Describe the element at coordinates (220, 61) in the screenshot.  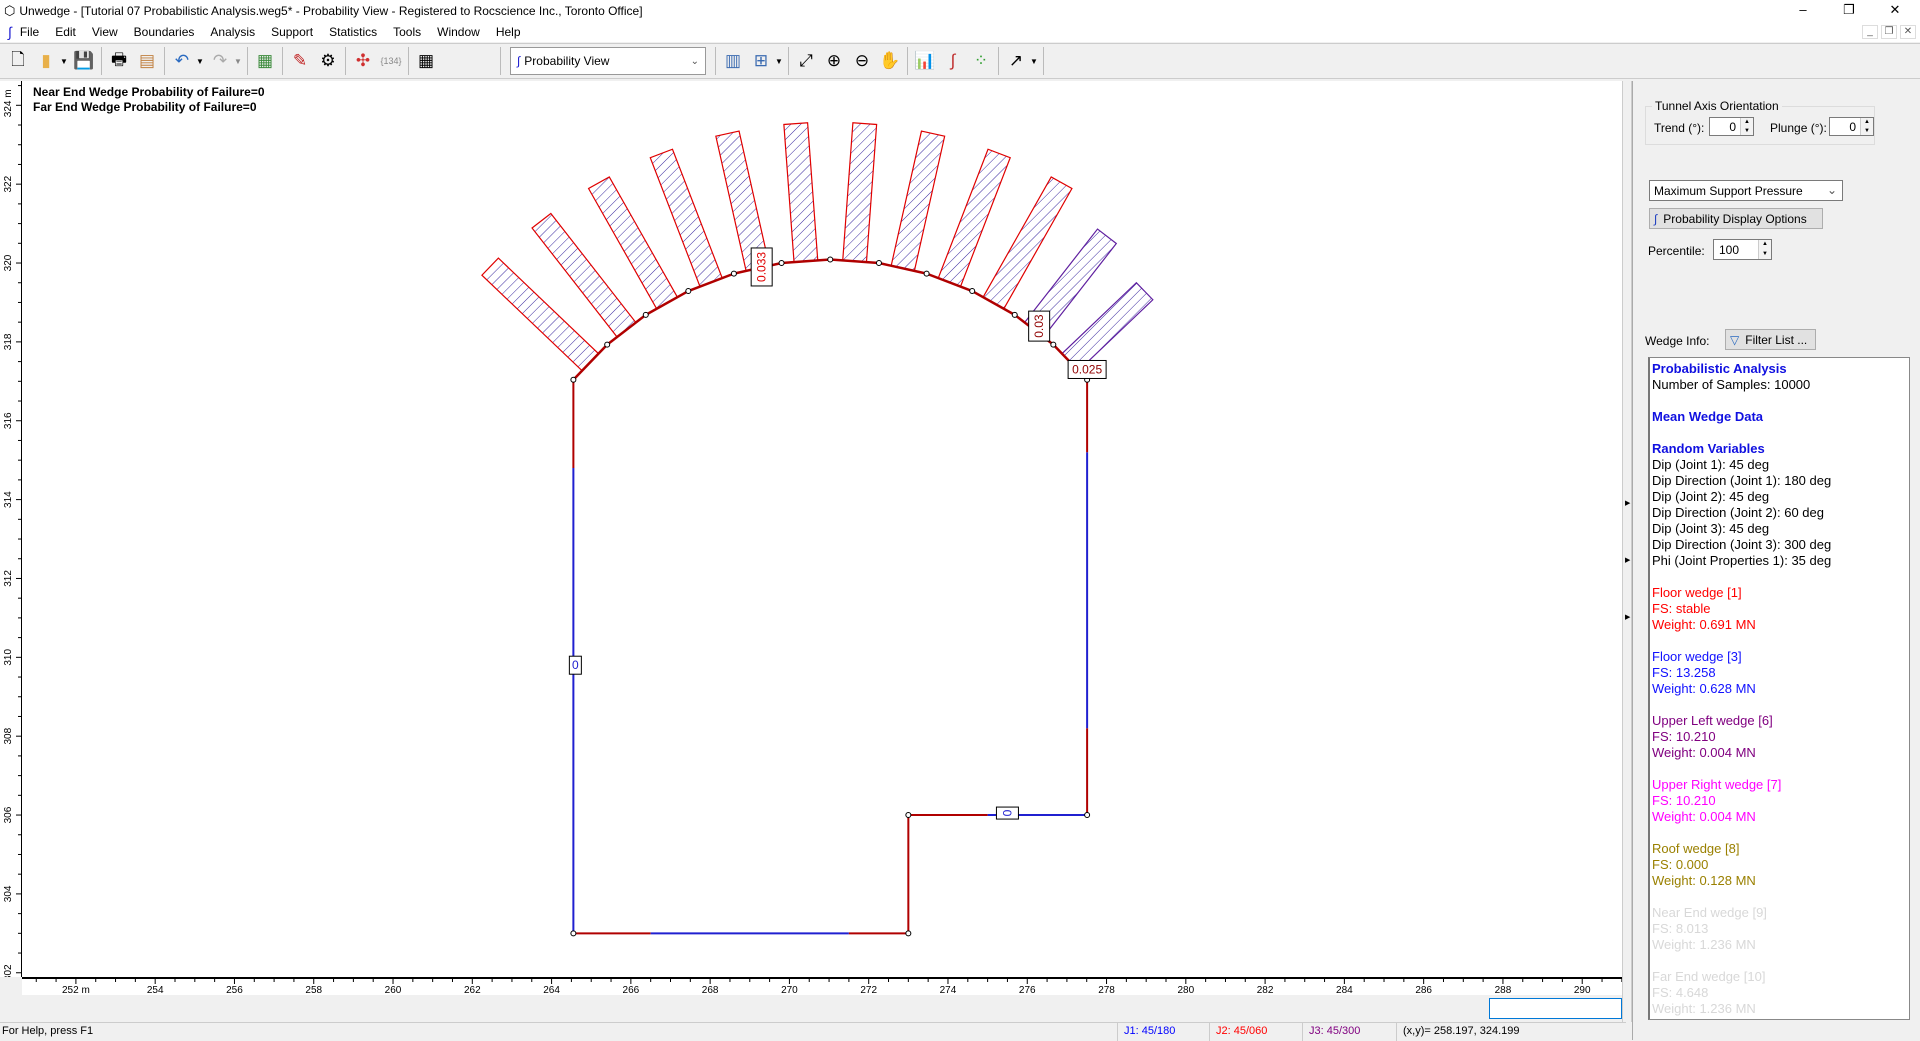
I see `redo-icon: ↷` at that location.